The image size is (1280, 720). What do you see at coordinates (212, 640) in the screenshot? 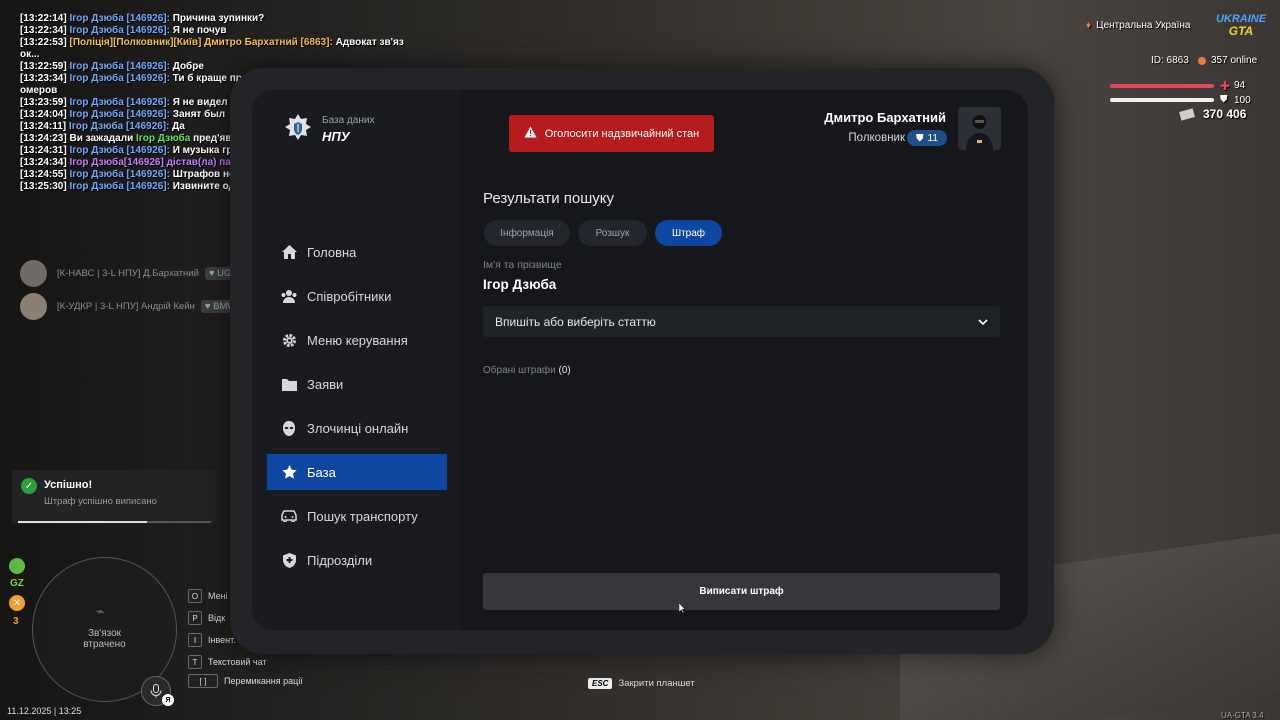
I see `hotkey-row: I Інвент.` at bounding box center [212, 640].